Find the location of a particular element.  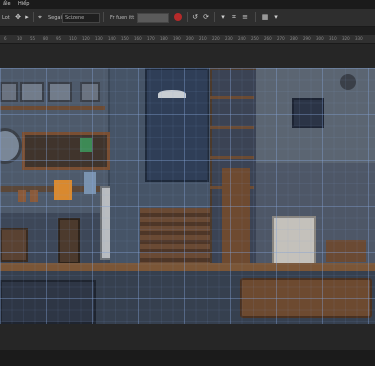

cabinet is located at coordinates (14, 245).